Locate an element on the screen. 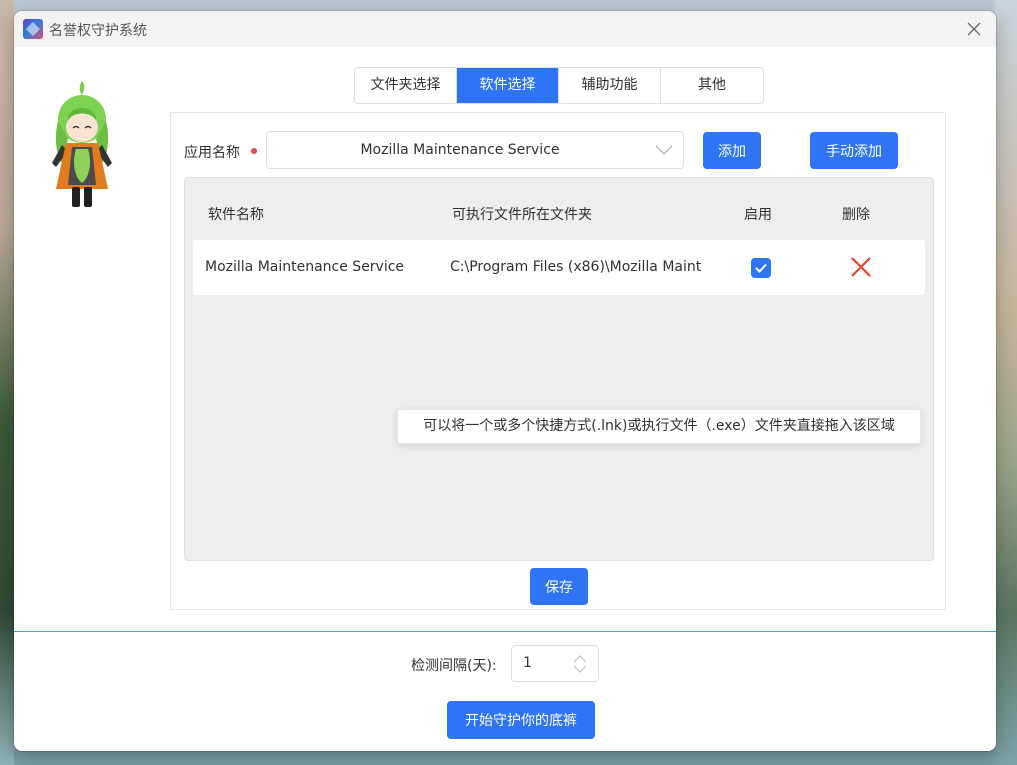 This screenshot has width=1017, height=765. section-divider is located at coordinates (505, 631).